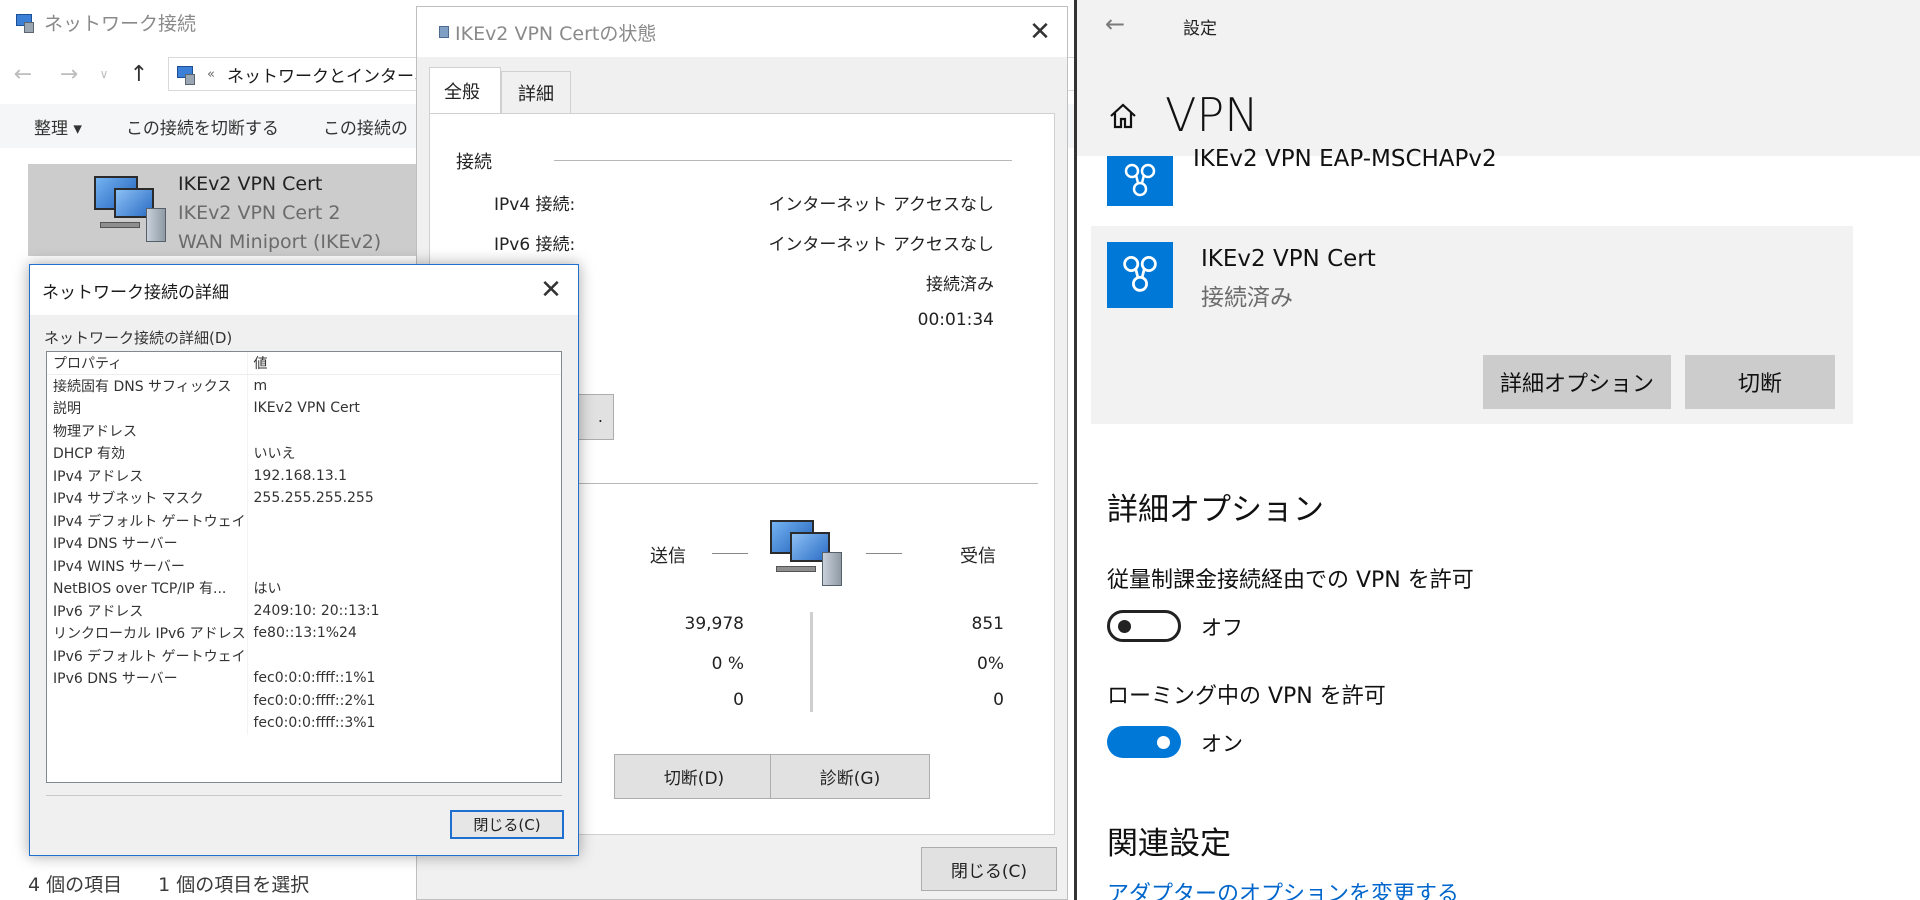 The height and width of the screenshot is (900, 1920). What do you see at coordinates (25, 22) in the screenshot?
I see `network-folder-icon` at bounding box center [25, 22].